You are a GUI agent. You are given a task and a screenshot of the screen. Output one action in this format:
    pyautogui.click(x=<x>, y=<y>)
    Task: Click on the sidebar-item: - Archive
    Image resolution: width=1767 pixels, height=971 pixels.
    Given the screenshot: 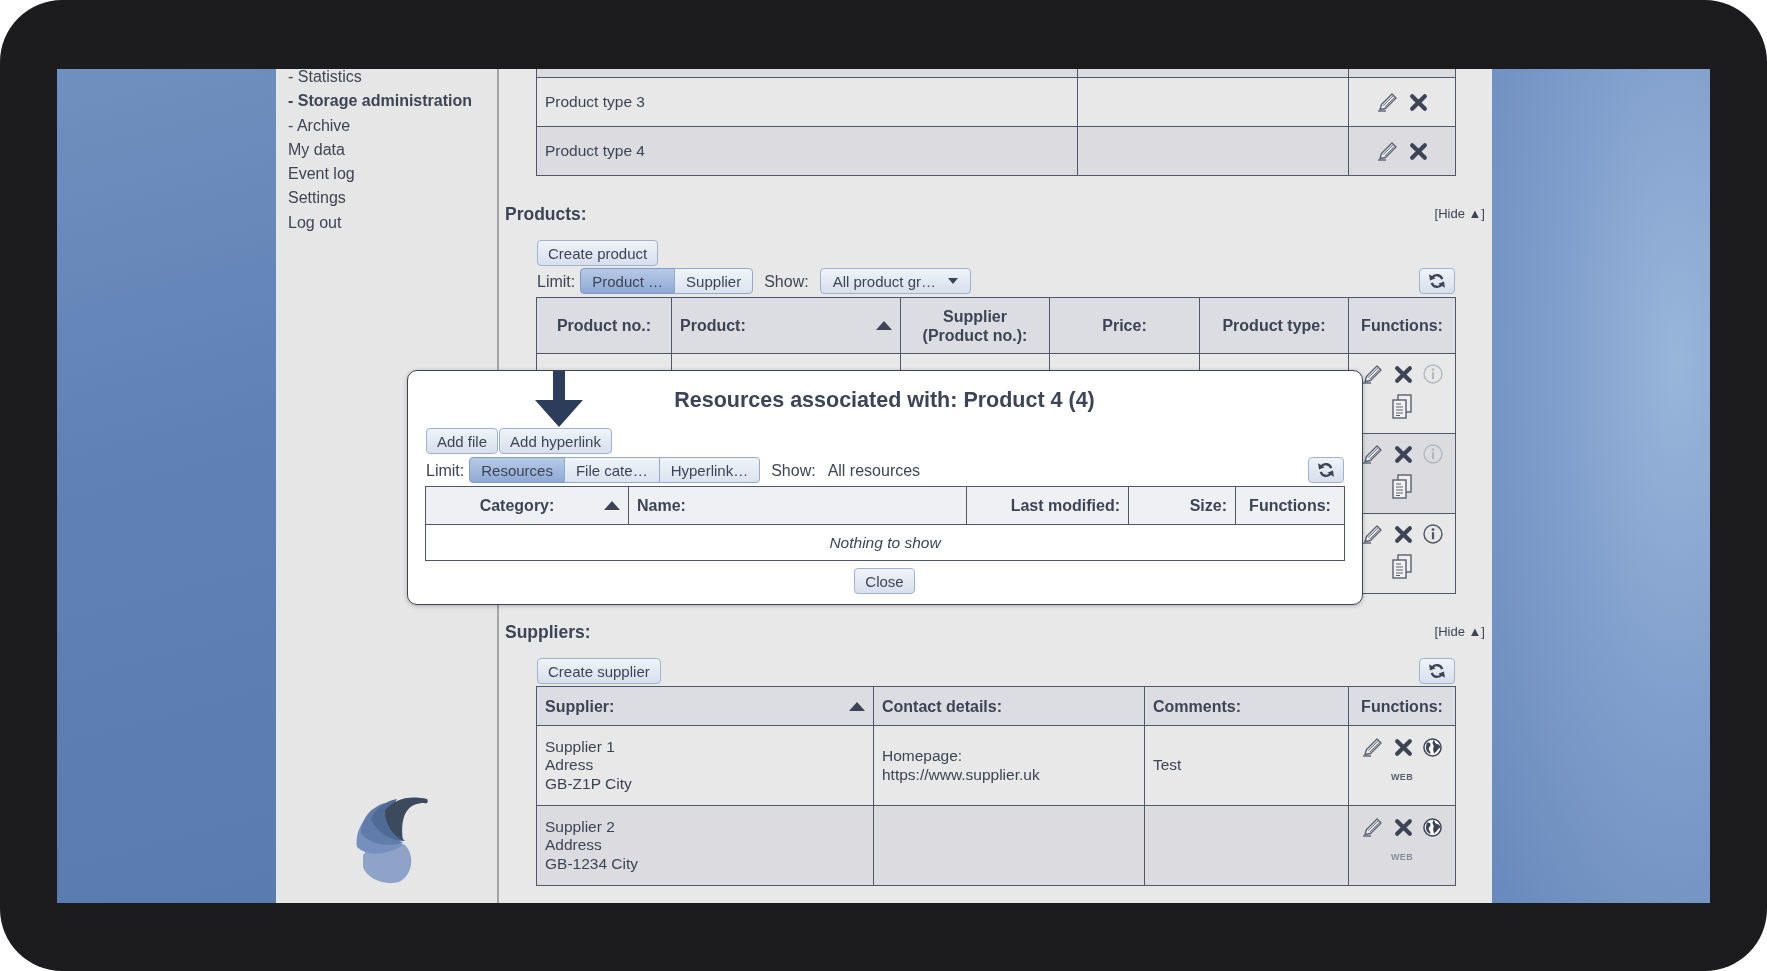 What is the action you would take?
    pyautogui.click(x=319, y=125)
    